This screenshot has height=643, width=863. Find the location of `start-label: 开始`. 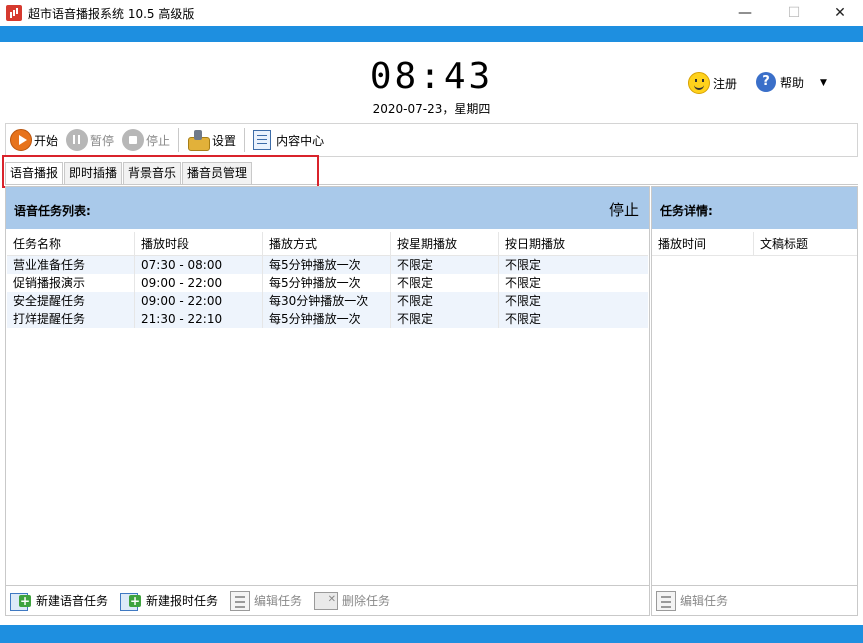

start-label: 开始 is located at coordinates (46, 140).